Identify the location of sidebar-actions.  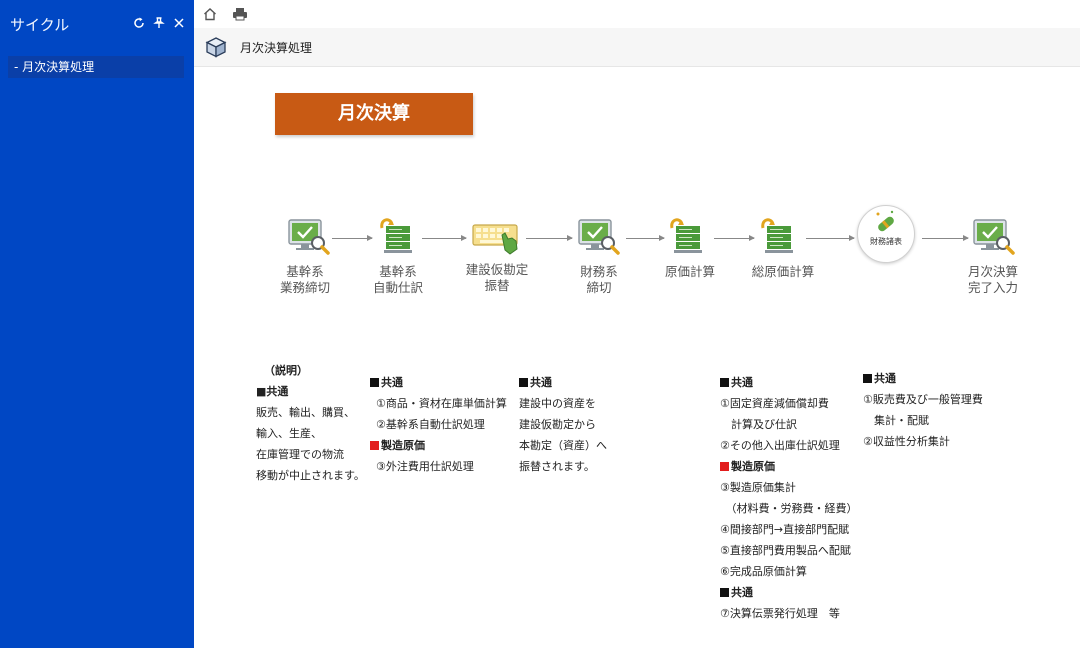
(159, 23).